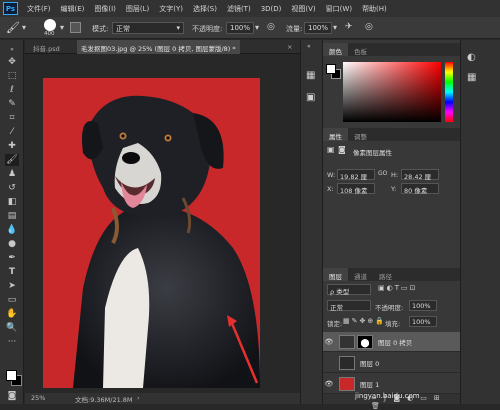  What do you see at coordinates (158, 47) in the screenshot?
I see `tab-active-document: 毛发抠图03.jpg @ 25% (图层 0 拷贝, 图层蒙版/8) *` at bounding box center [158, 47].